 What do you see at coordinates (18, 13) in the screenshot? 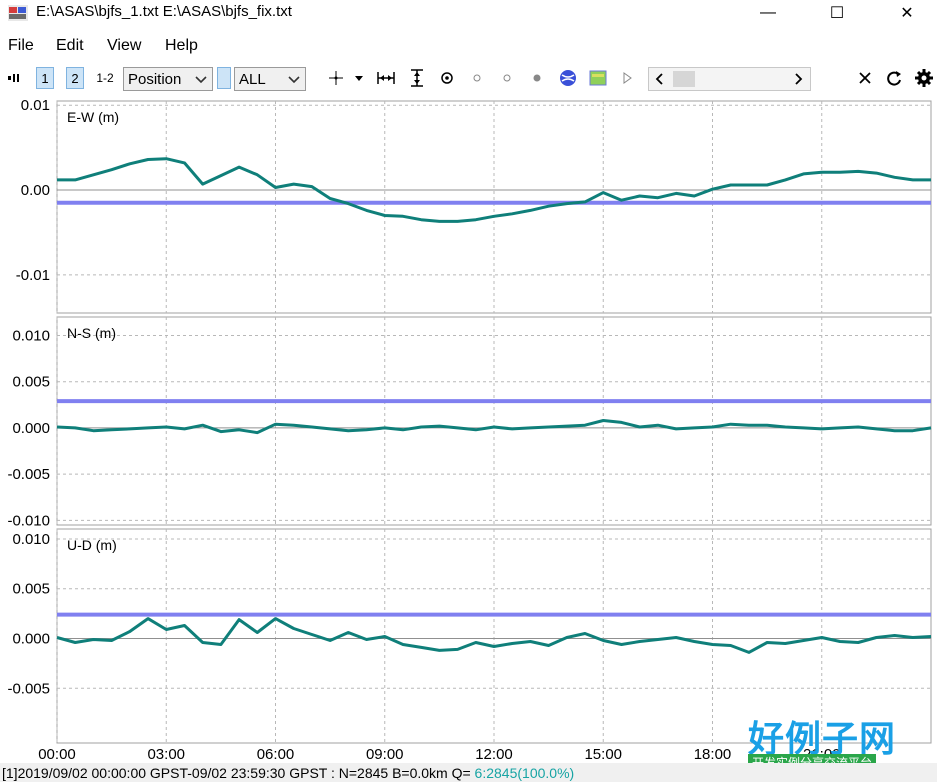
I see `app-icon` at bounding box center [18, 13].